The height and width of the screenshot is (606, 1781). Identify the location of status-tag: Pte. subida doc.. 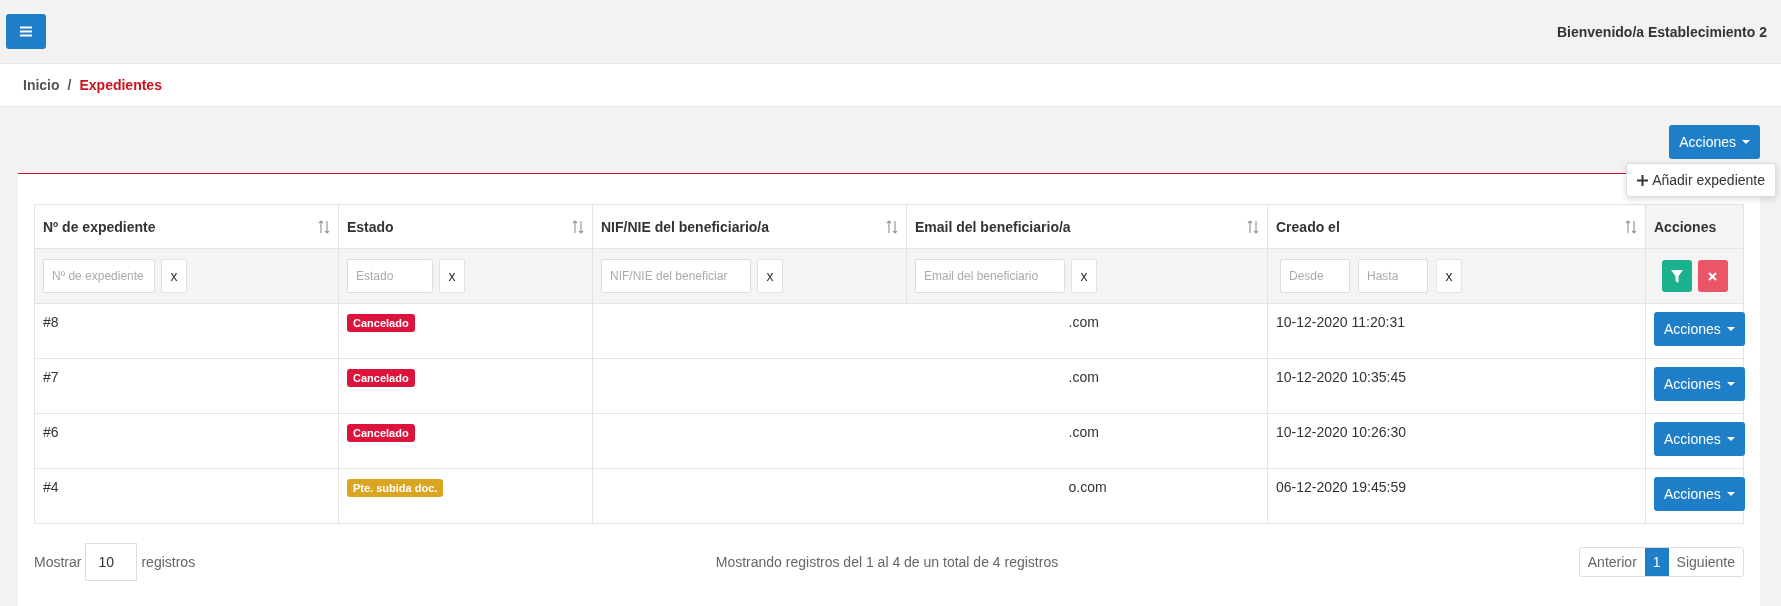
(395, 488).